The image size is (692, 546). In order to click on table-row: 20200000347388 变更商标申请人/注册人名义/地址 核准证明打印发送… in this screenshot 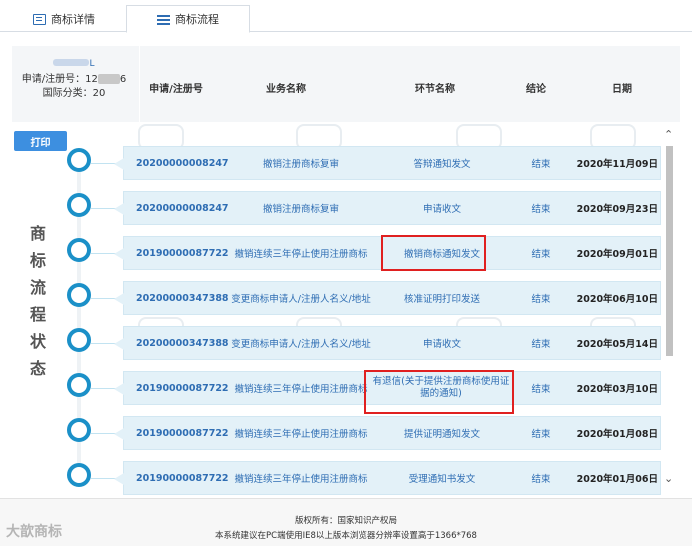, I will do `click(387, 298)`.